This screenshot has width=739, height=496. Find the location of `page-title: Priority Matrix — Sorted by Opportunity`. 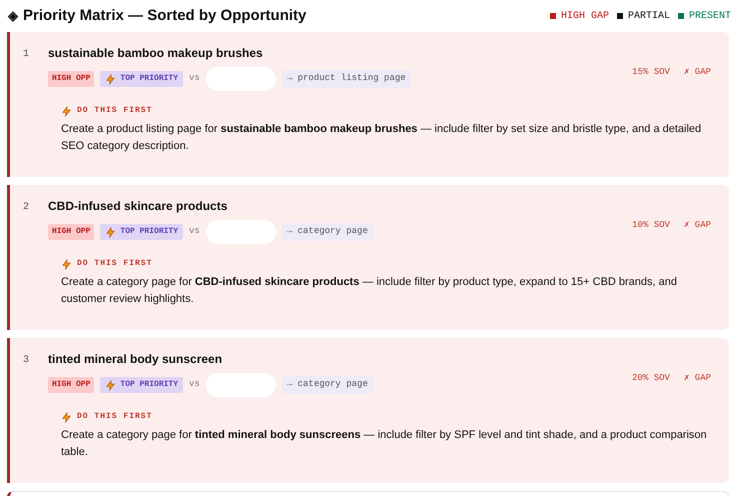

page-title: Priority Matrix — Sorted by Opportunity is located at coordinates (164, 16).